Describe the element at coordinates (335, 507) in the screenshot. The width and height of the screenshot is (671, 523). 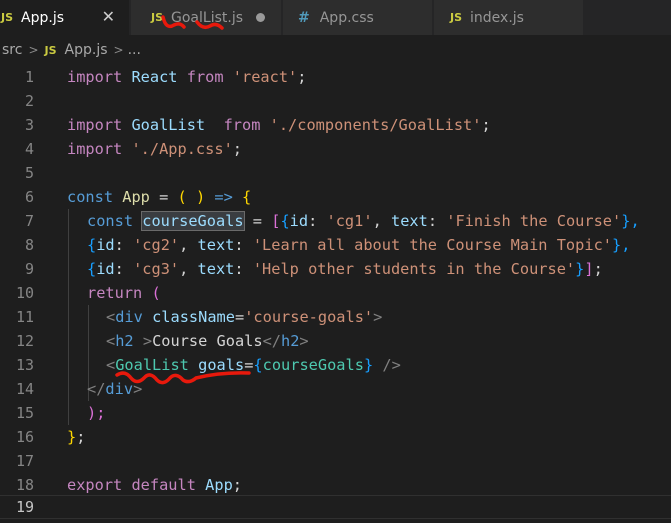
I see `code-line-19: 19` at that location.